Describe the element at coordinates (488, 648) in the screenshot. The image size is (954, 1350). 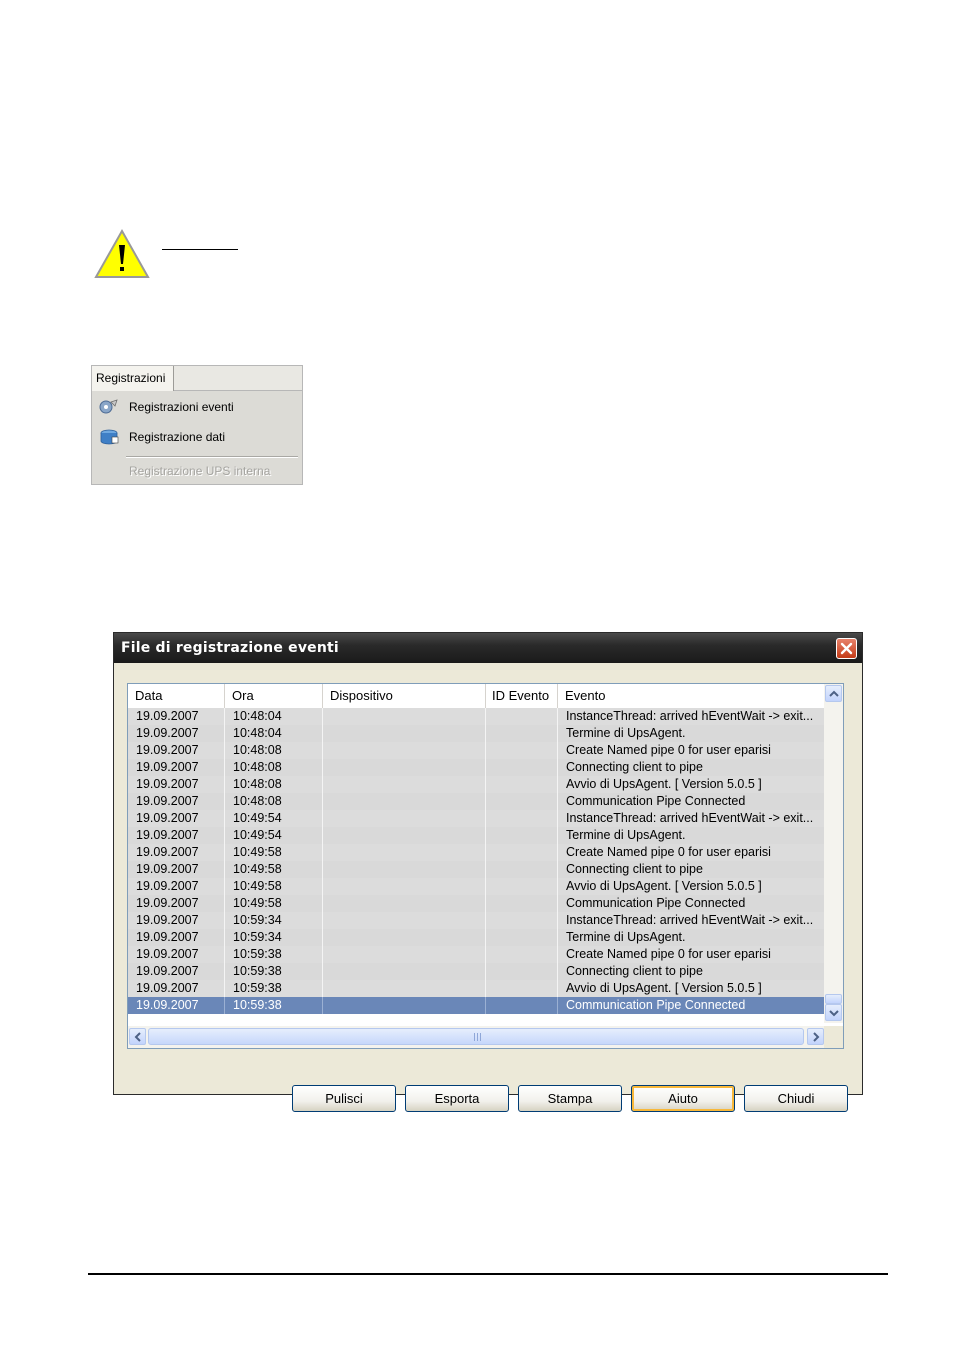
I see `title-bar: File di registrazione eventi` at that location.